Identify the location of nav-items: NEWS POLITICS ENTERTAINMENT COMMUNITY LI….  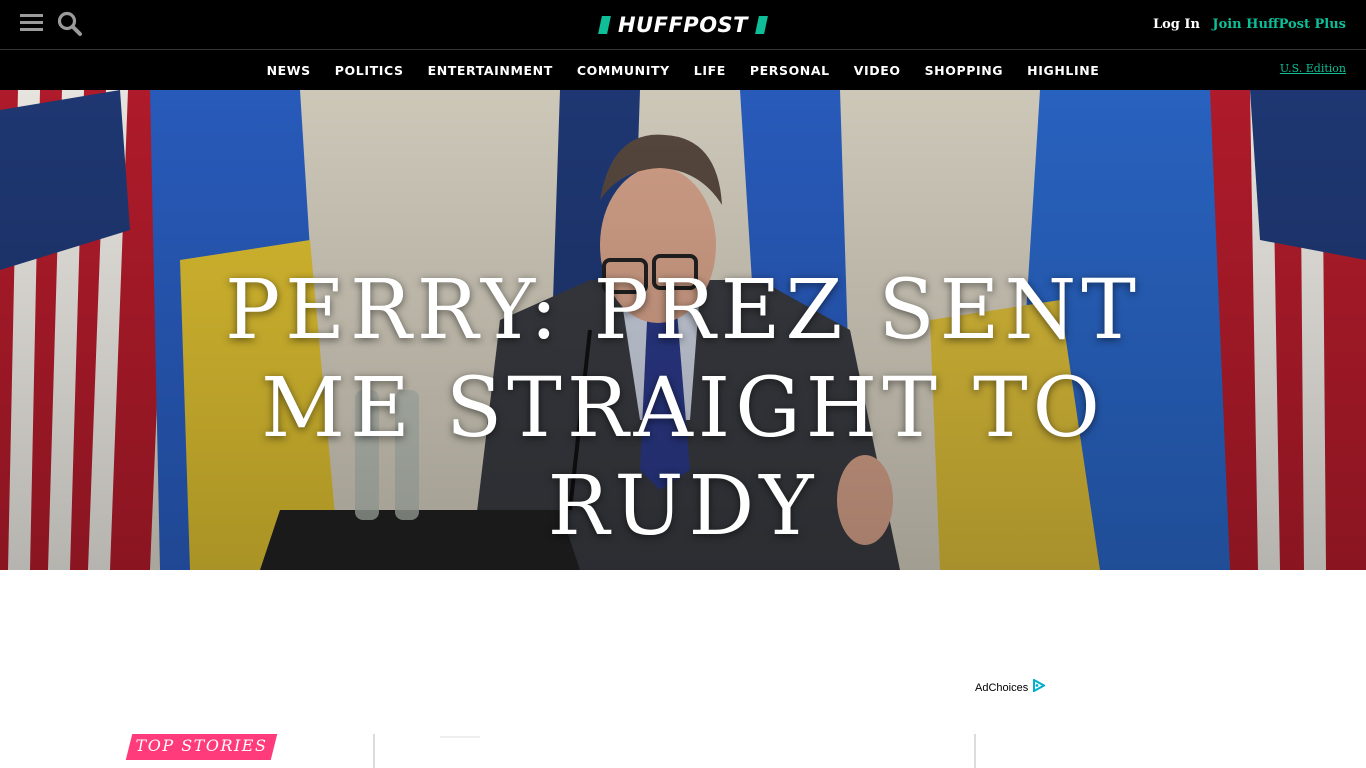
(683, 70).